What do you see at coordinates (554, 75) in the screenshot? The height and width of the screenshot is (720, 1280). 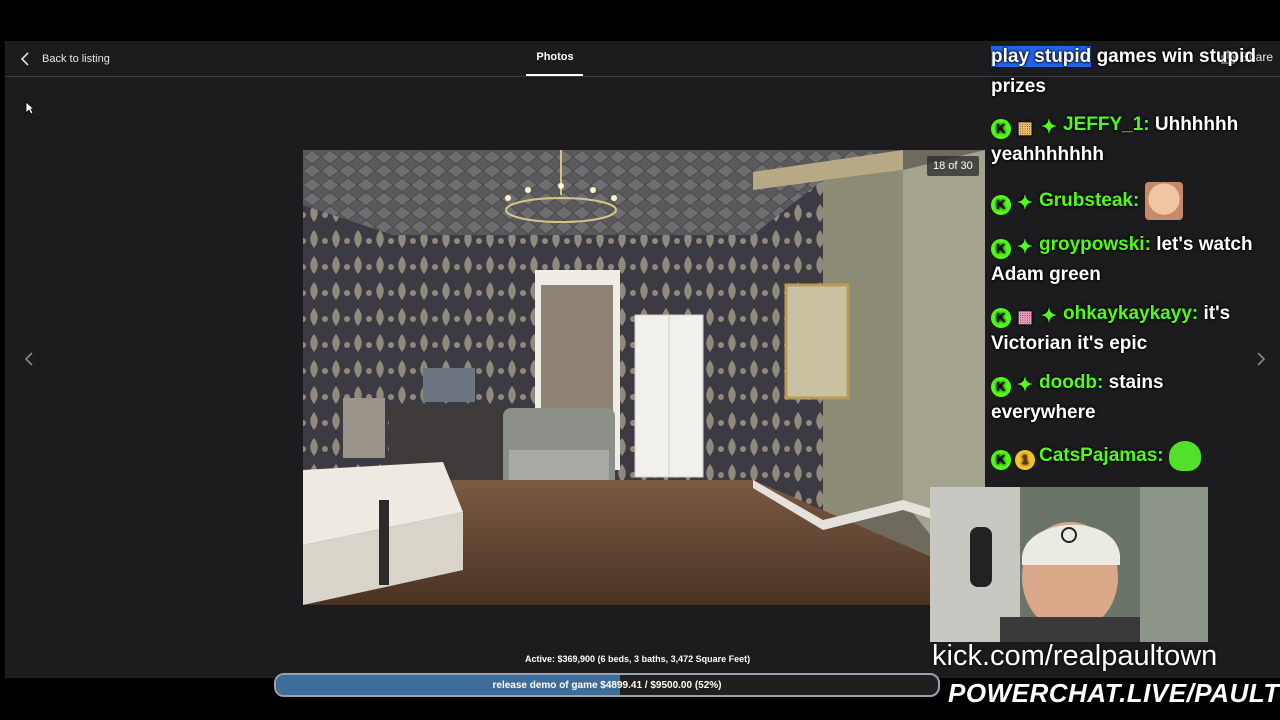 I see `tab-active-indicator` at bounding box center [554, 75].